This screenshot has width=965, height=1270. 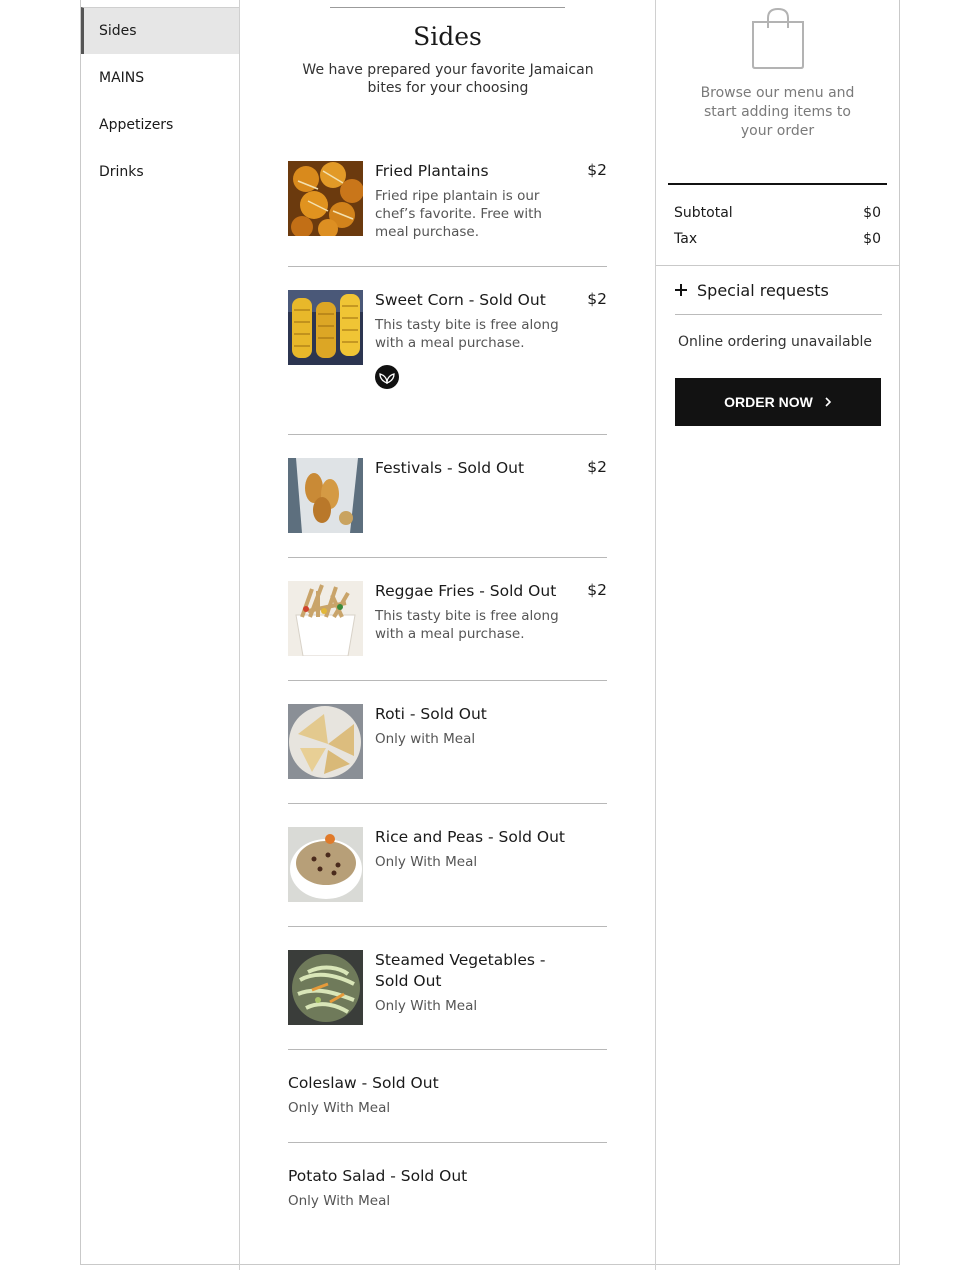 I want to click on item-name: Sweet Corn - Sold Out, so click(x=460, y=300).